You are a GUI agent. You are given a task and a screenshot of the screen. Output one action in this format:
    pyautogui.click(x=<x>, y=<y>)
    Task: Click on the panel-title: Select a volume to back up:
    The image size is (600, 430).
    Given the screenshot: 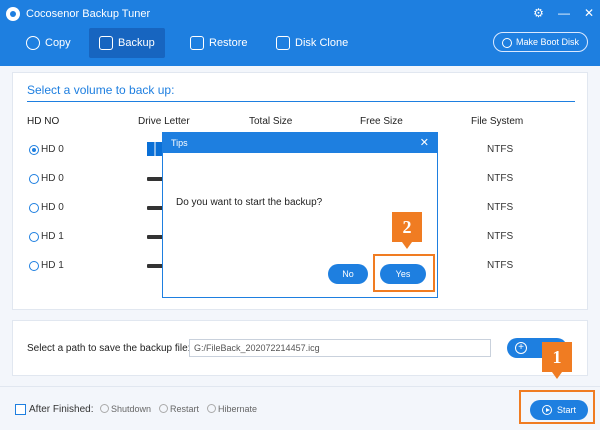 What is the action you would take?
    pyautogui.click(x=101, y=90)
    